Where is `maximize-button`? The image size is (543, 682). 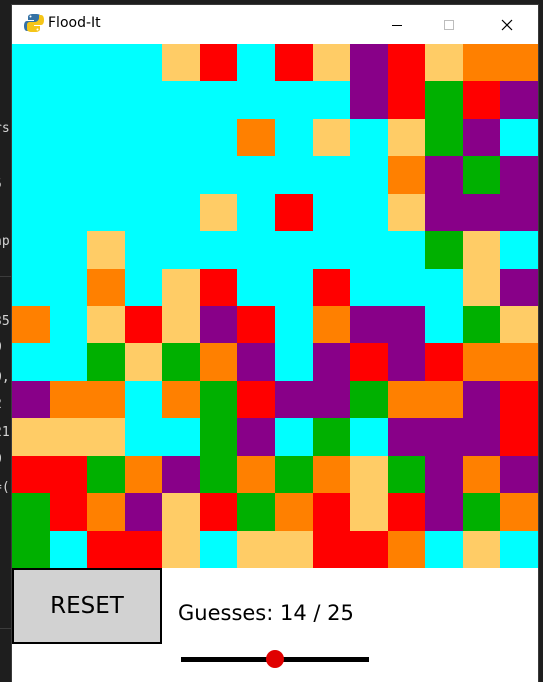
maximize-button is located at coordinates (449, 24).